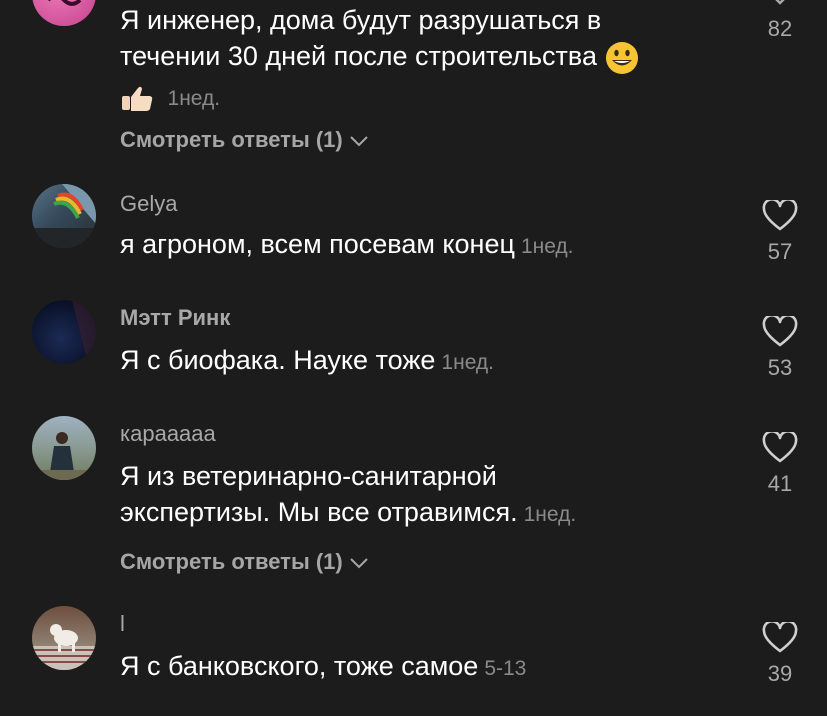 The width and height of the screenshot is (827, 716). What do you see at coordinates (308, 476) in the screenshot?
I see `comment-text-line: Я из ветеринарно-санитарной` at bounding box center [308, 476].